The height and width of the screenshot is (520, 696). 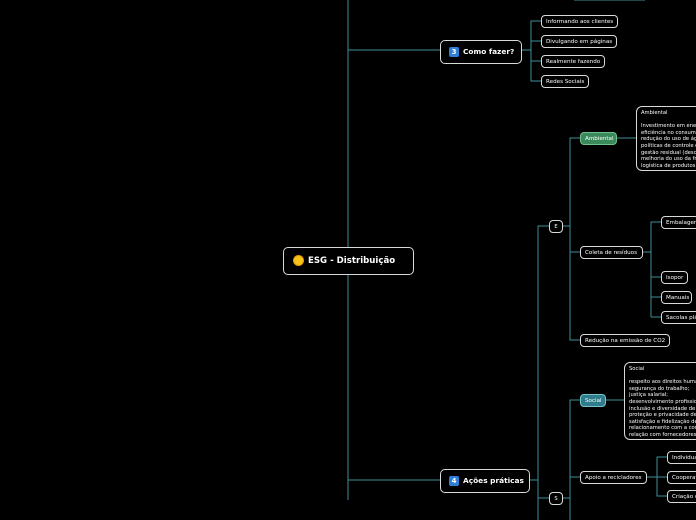 I want to click on apoio-recicladores-node: Apoio a recicladores, so click(x=613, y=477).